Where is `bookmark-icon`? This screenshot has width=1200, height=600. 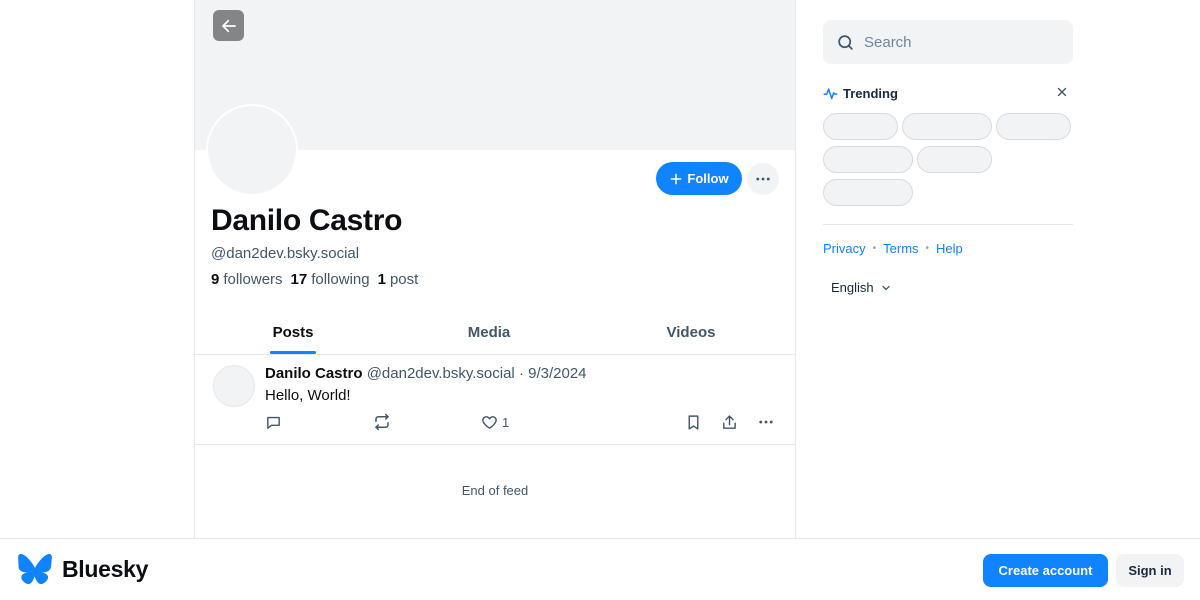 bookmark-icon is located at coordinates (693, 422).